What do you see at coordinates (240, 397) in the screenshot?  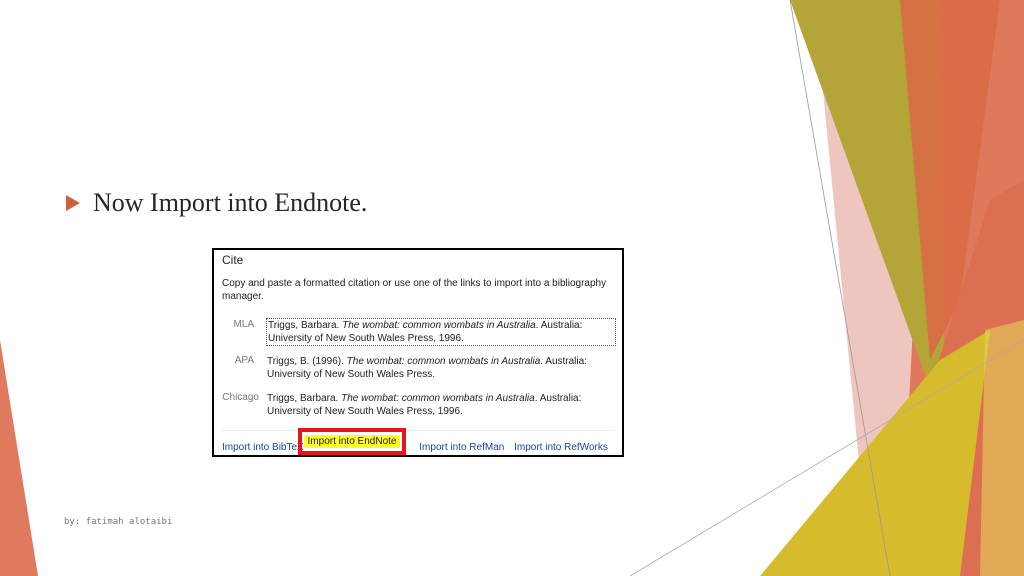 I see `citation-style-chicago: Chicago` at bounding box center [240, 397].